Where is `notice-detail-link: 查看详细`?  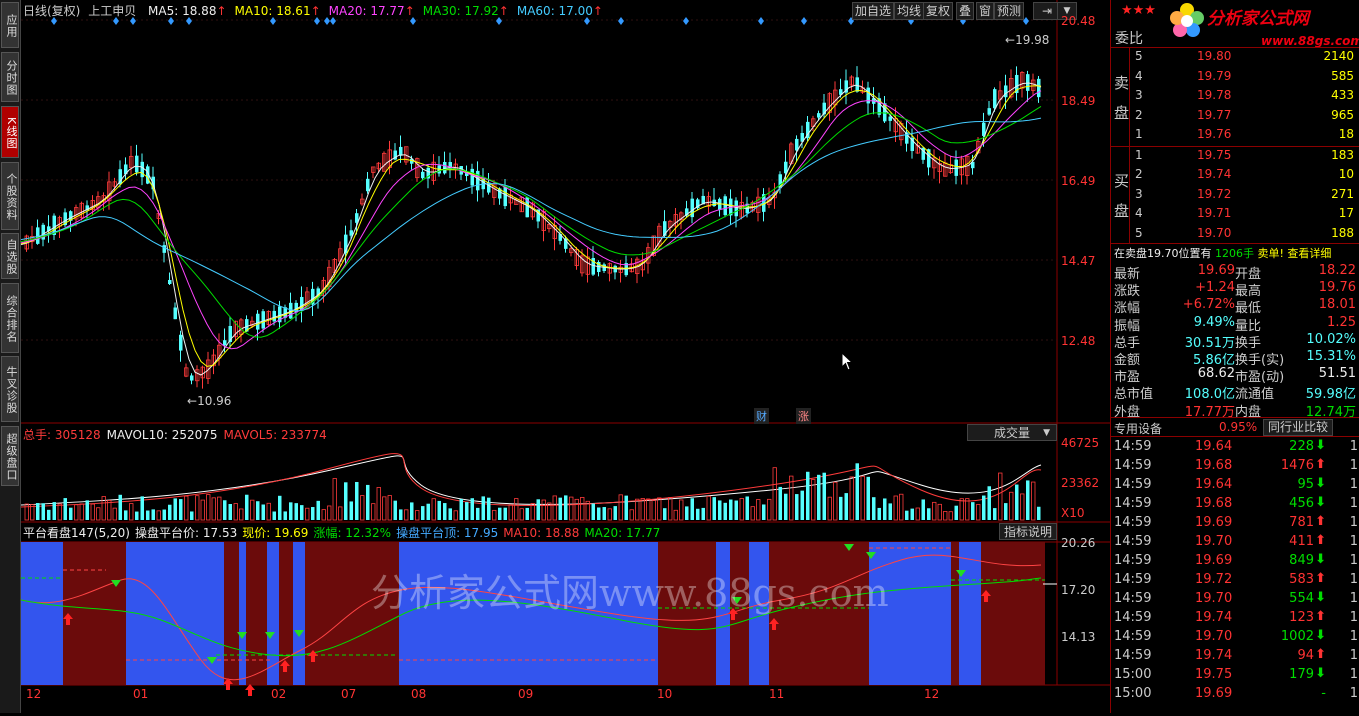
notice-detail-link: 查看详细 is located at coordinates (1309, 253).